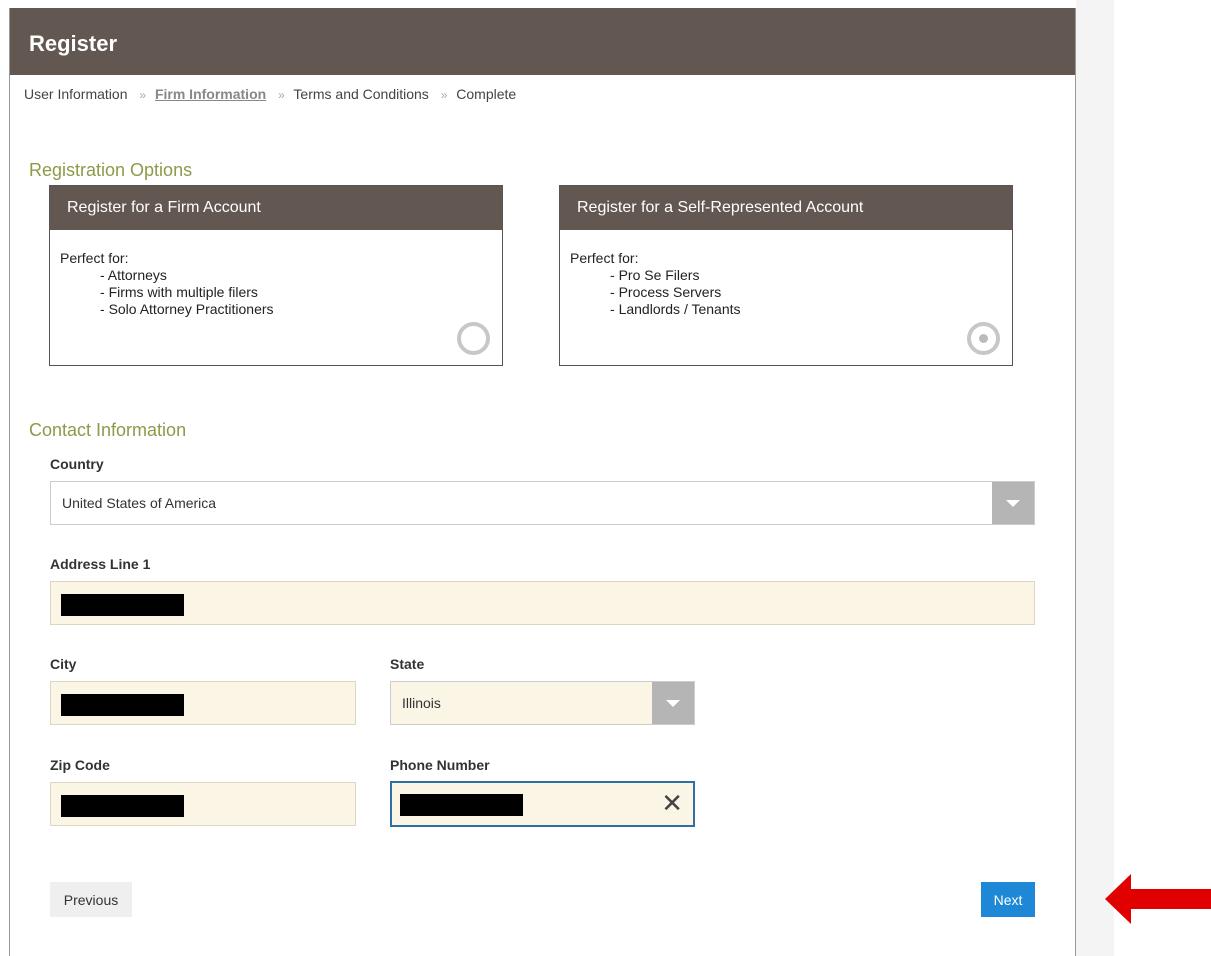 This screenshot has height=956, width=1211. Describe the element at coordinates (301, 275) in the screenshot. I see `list-item: Attorneys` at that location.